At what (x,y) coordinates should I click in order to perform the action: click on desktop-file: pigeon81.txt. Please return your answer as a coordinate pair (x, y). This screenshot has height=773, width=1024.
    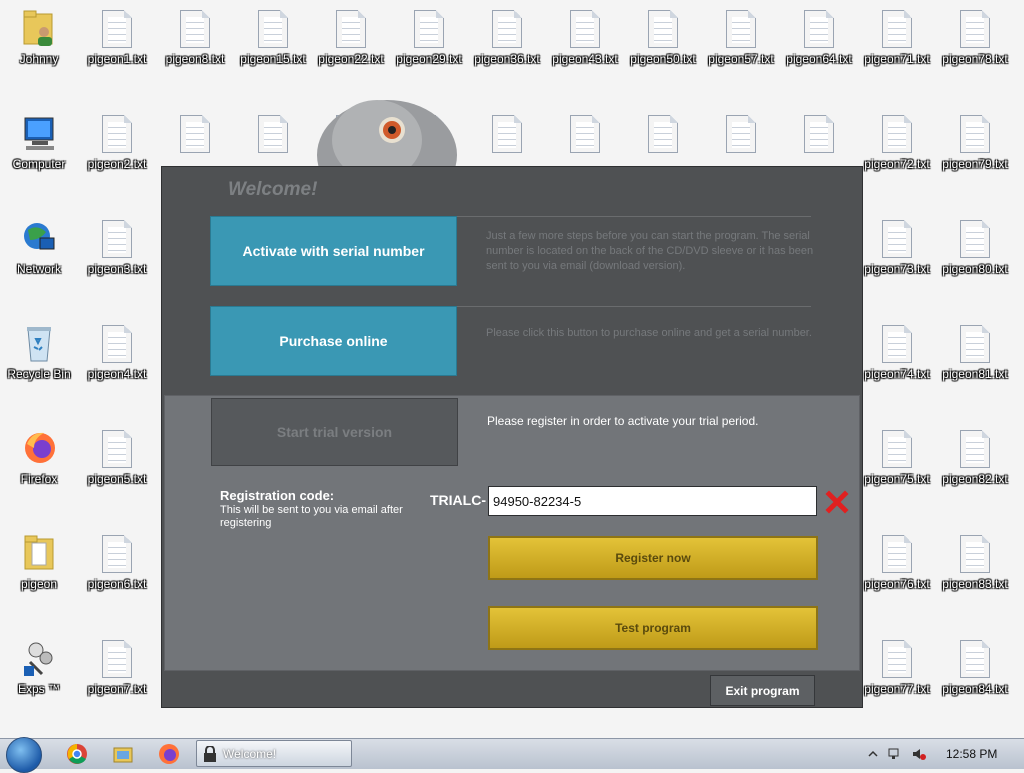
    Looking at the image, I should click on (975, 353).